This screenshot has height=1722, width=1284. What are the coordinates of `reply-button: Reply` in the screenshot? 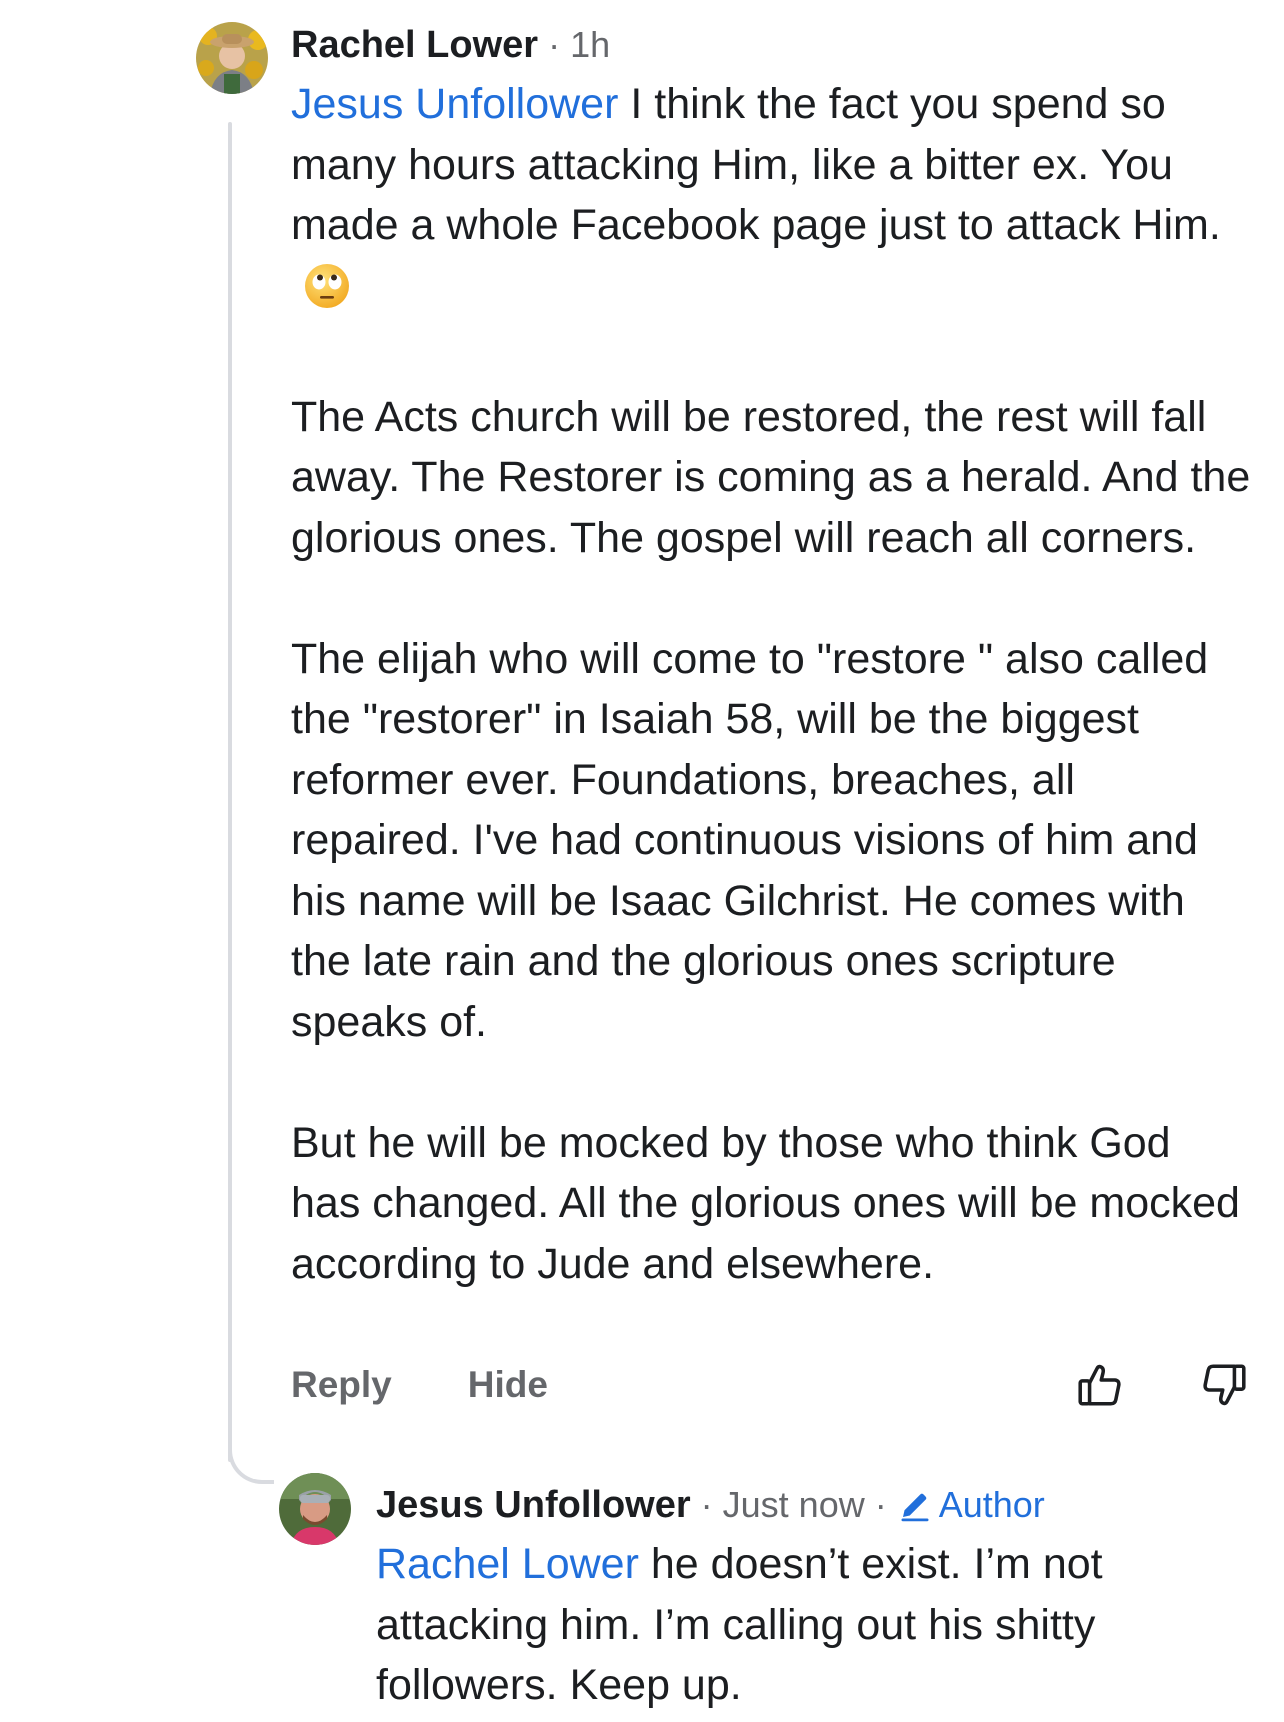 It's located at (341, 1385).